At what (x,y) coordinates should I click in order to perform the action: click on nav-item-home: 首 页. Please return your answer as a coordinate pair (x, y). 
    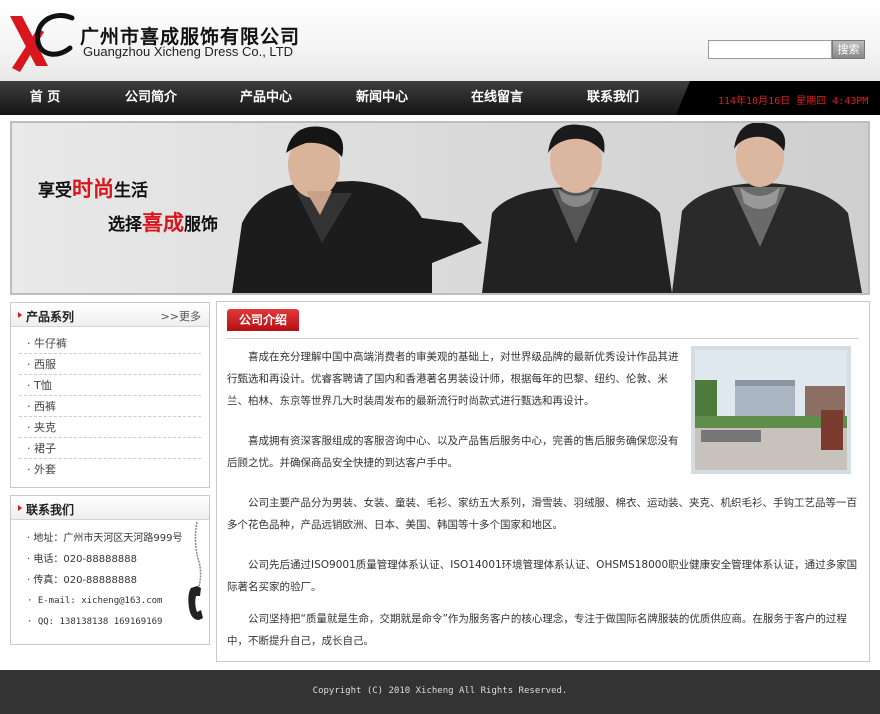
    Looking at the image, I should click on (45, 98).